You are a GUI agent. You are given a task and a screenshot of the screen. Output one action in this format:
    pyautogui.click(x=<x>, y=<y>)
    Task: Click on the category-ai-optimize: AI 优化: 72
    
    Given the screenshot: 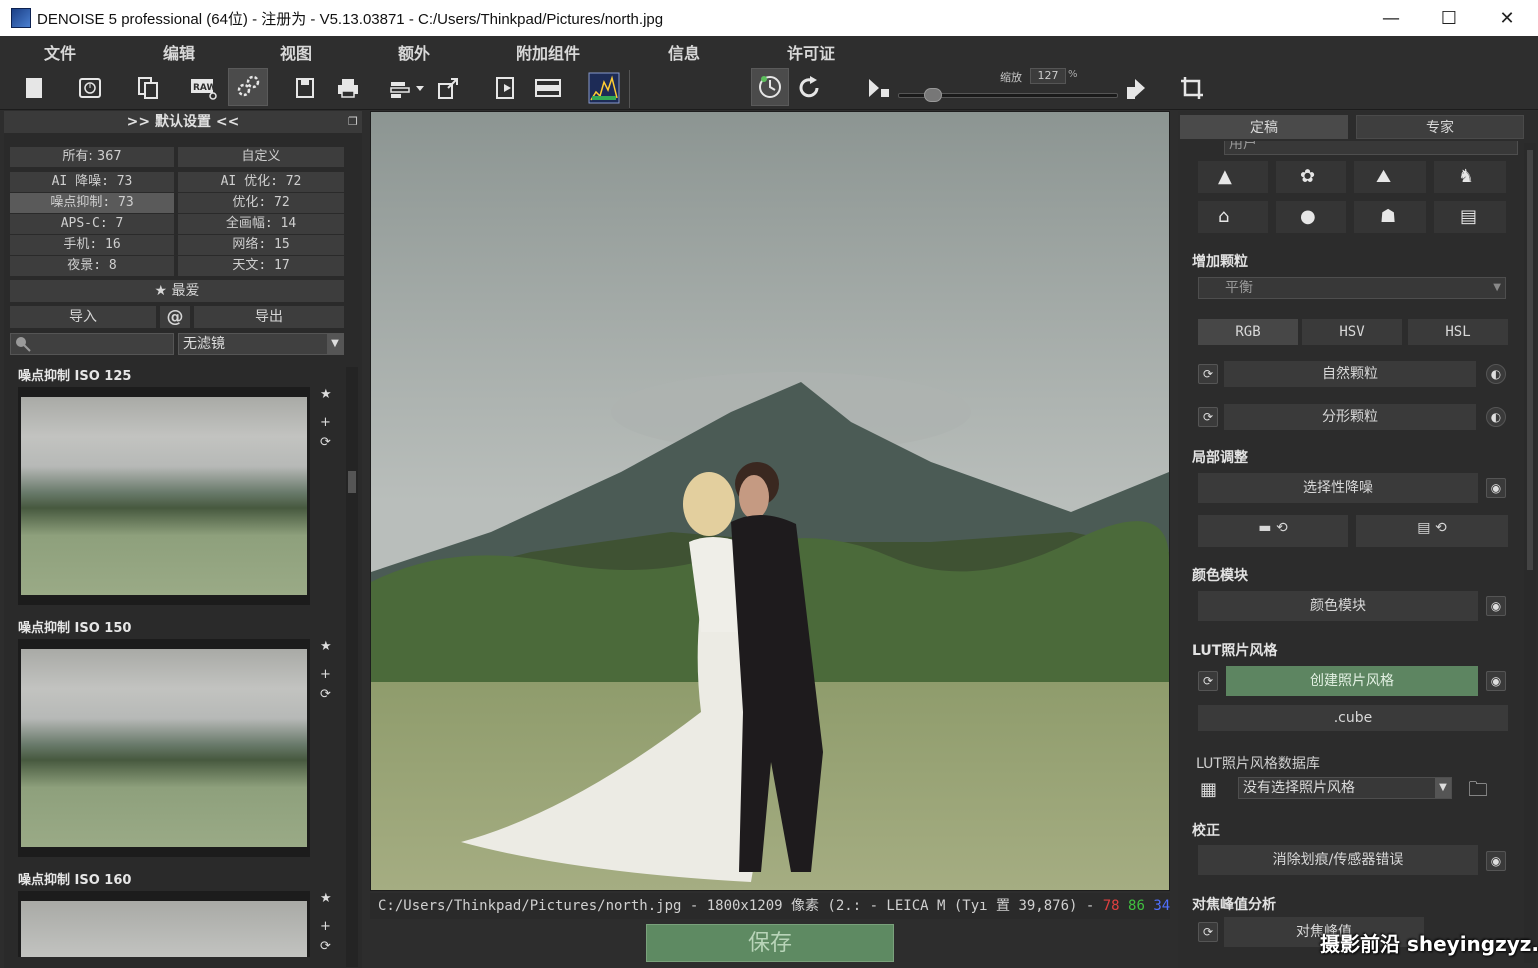 What is the action you would take?
    pyautogui.click(x=261, y=182)
    